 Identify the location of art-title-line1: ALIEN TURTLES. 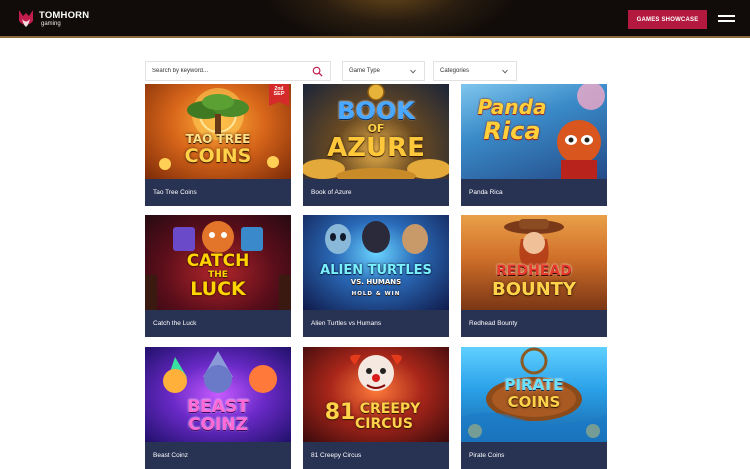
(376, 270).